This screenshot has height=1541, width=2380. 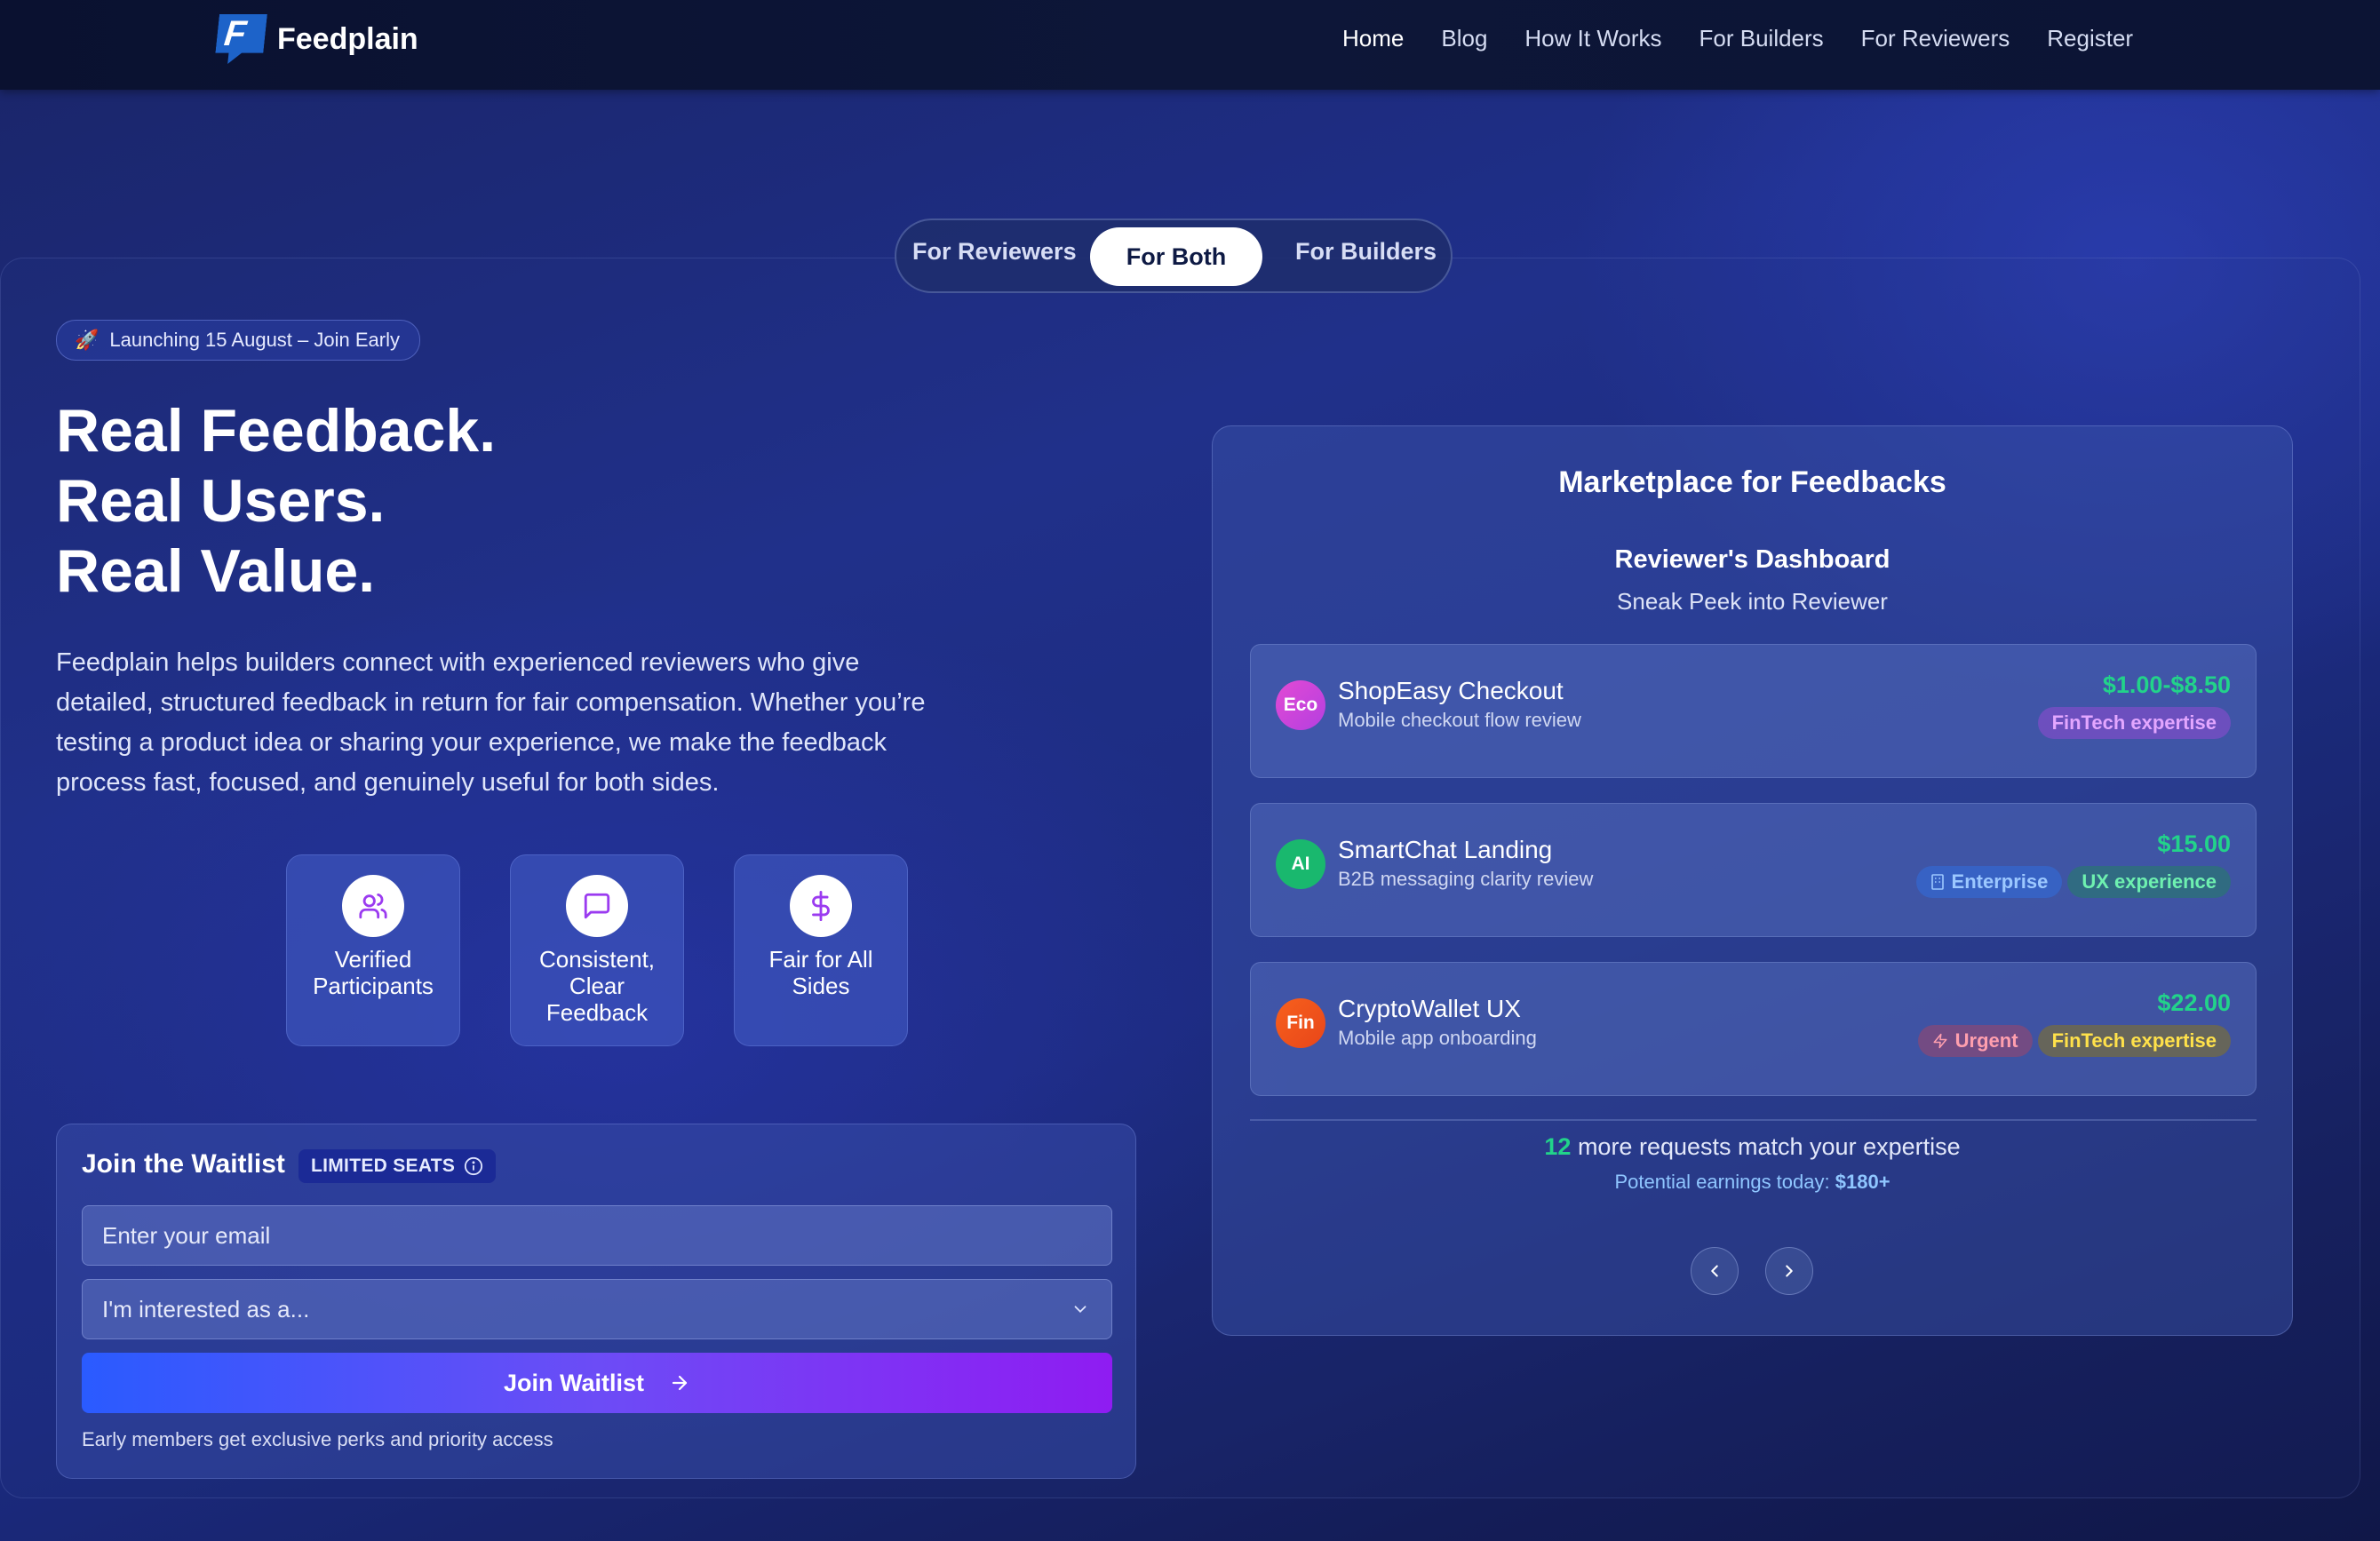 I want to click on earnings-value: $180+, so click(x=1862, y=1182).